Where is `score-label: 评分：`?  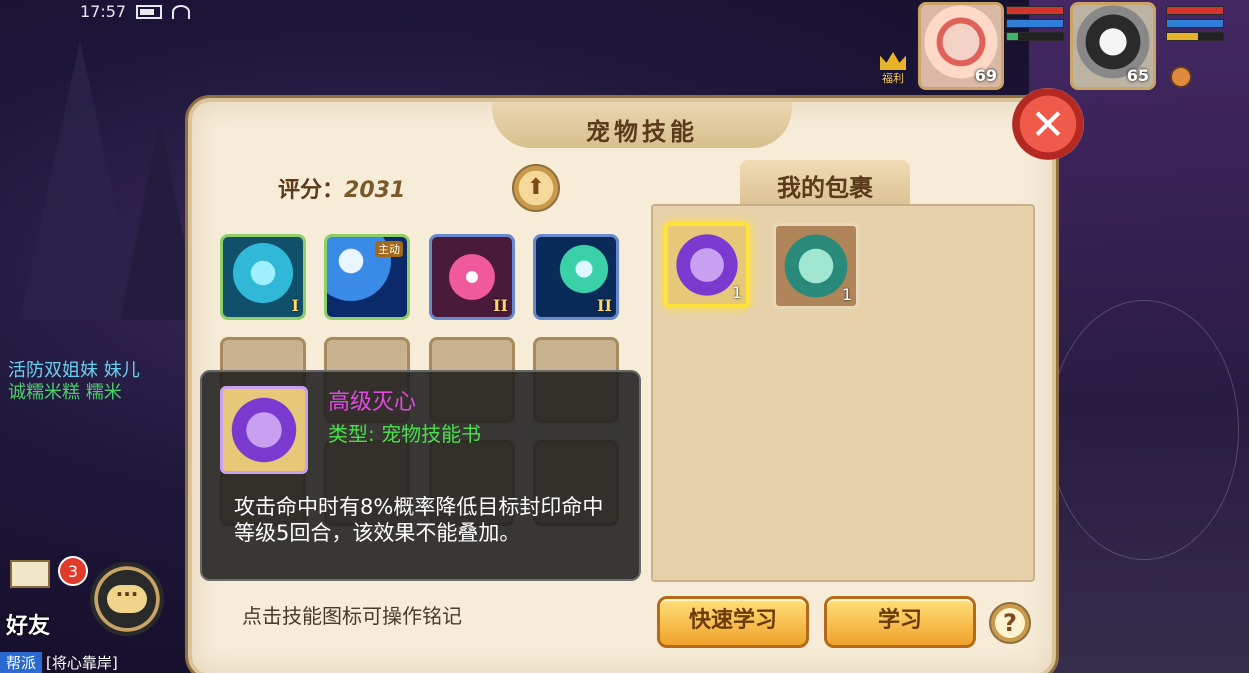
score-label: 评分： is located at coordinates (311, 190).